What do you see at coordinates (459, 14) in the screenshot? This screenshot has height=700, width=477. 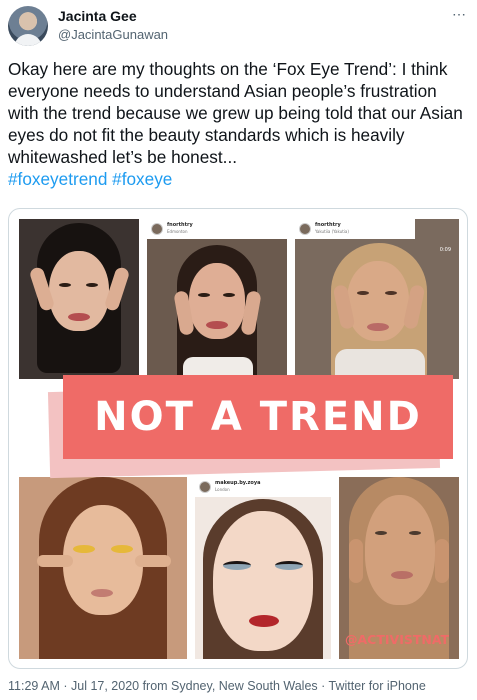 I see `more-icon: ⋯` at bounding box center [459, 14].